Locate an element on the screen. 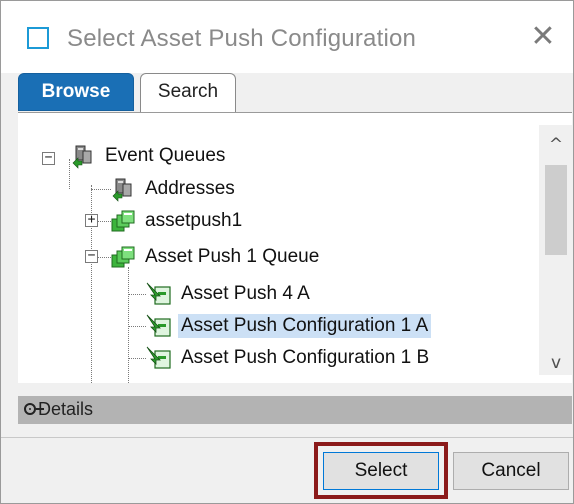 This screenshot has height=504, width=574. footer-divider is located at coordinates (287, 437).